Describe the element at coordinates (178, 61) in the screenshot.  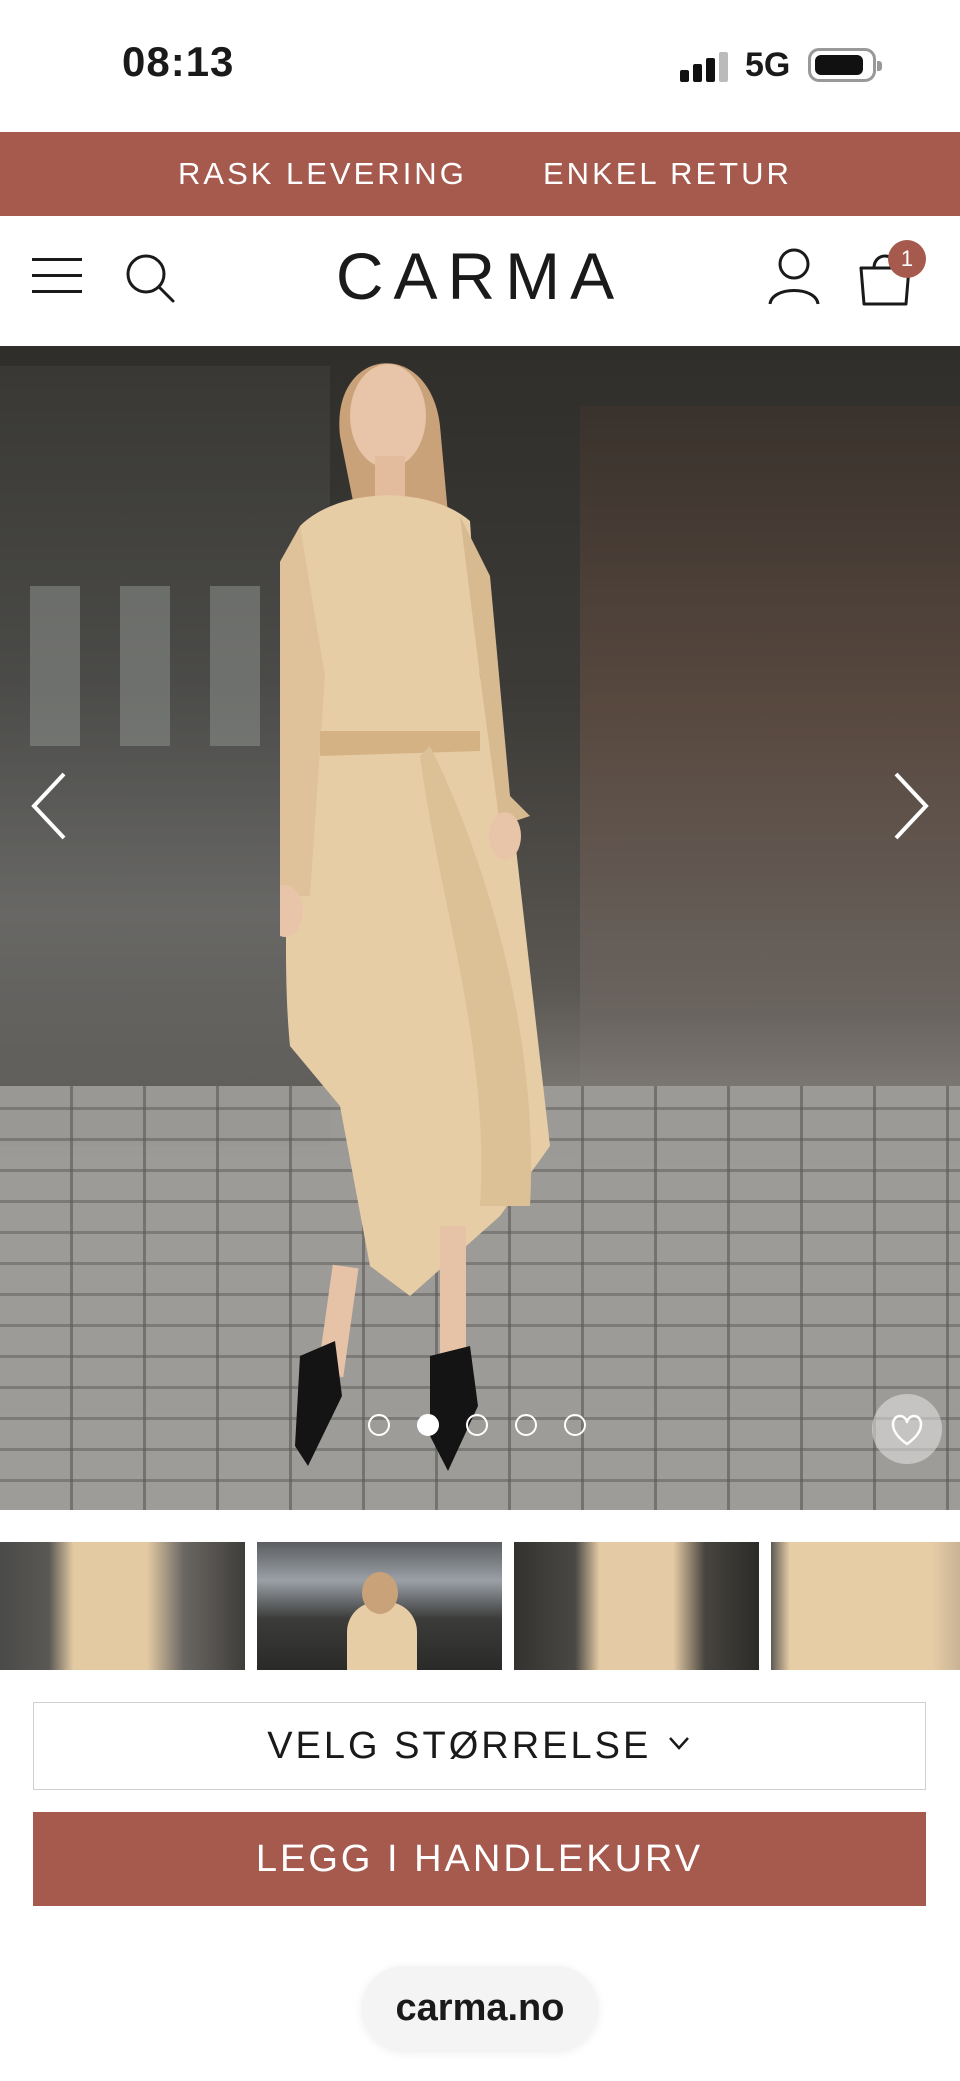
I see `status-time: 08:13` at that location.